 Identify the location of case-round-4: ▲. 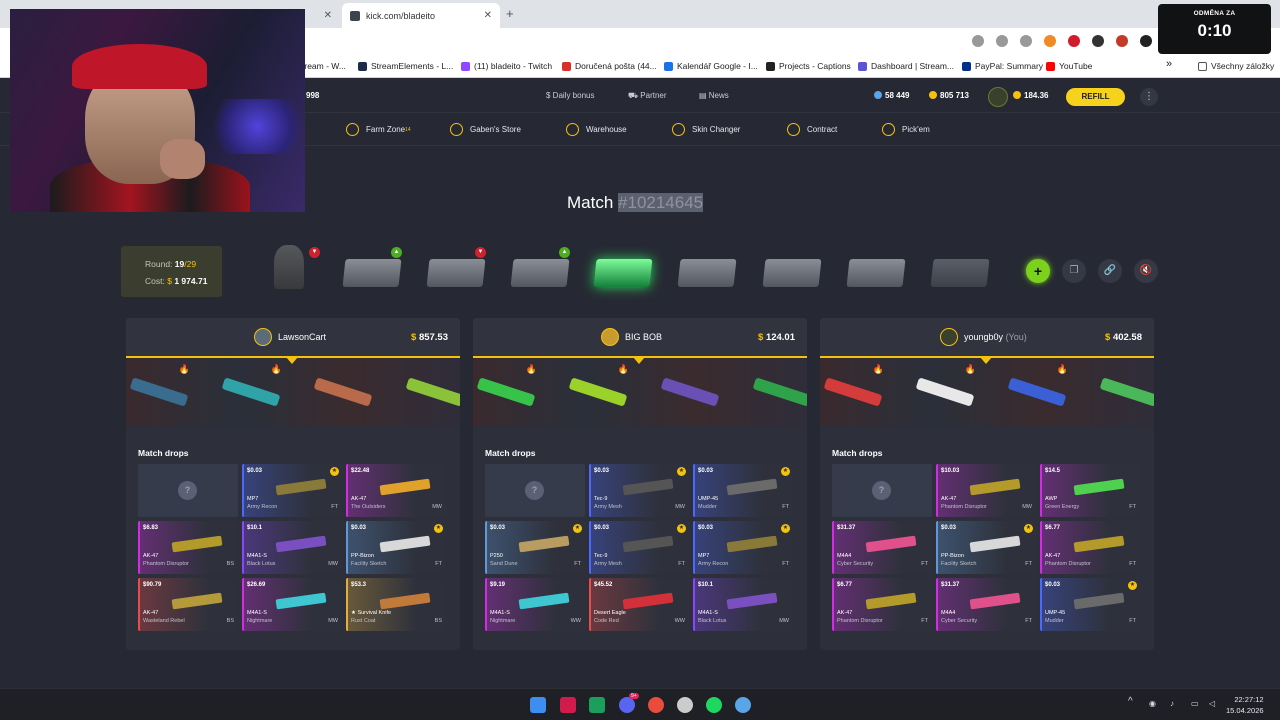
(540, 269).